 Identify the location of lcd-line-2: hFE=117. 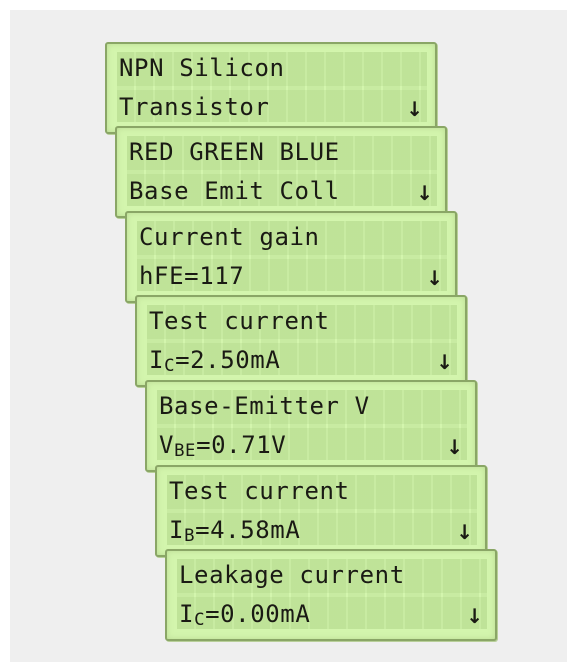
(192, 276).